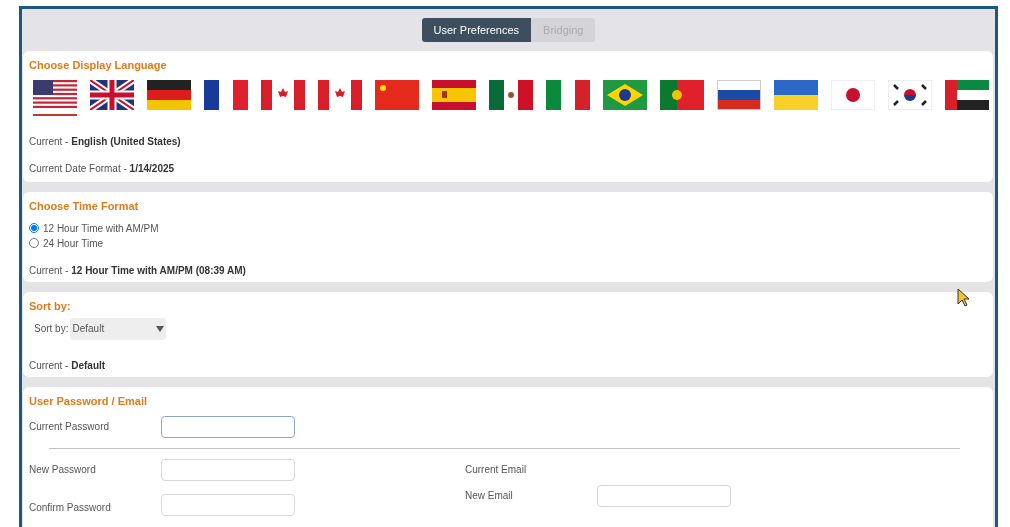 The width and height of the screenshot is (1010, 527). Describe the element at coordinates (228, 469) in the screenshot. I see `new-password-field` at that location.